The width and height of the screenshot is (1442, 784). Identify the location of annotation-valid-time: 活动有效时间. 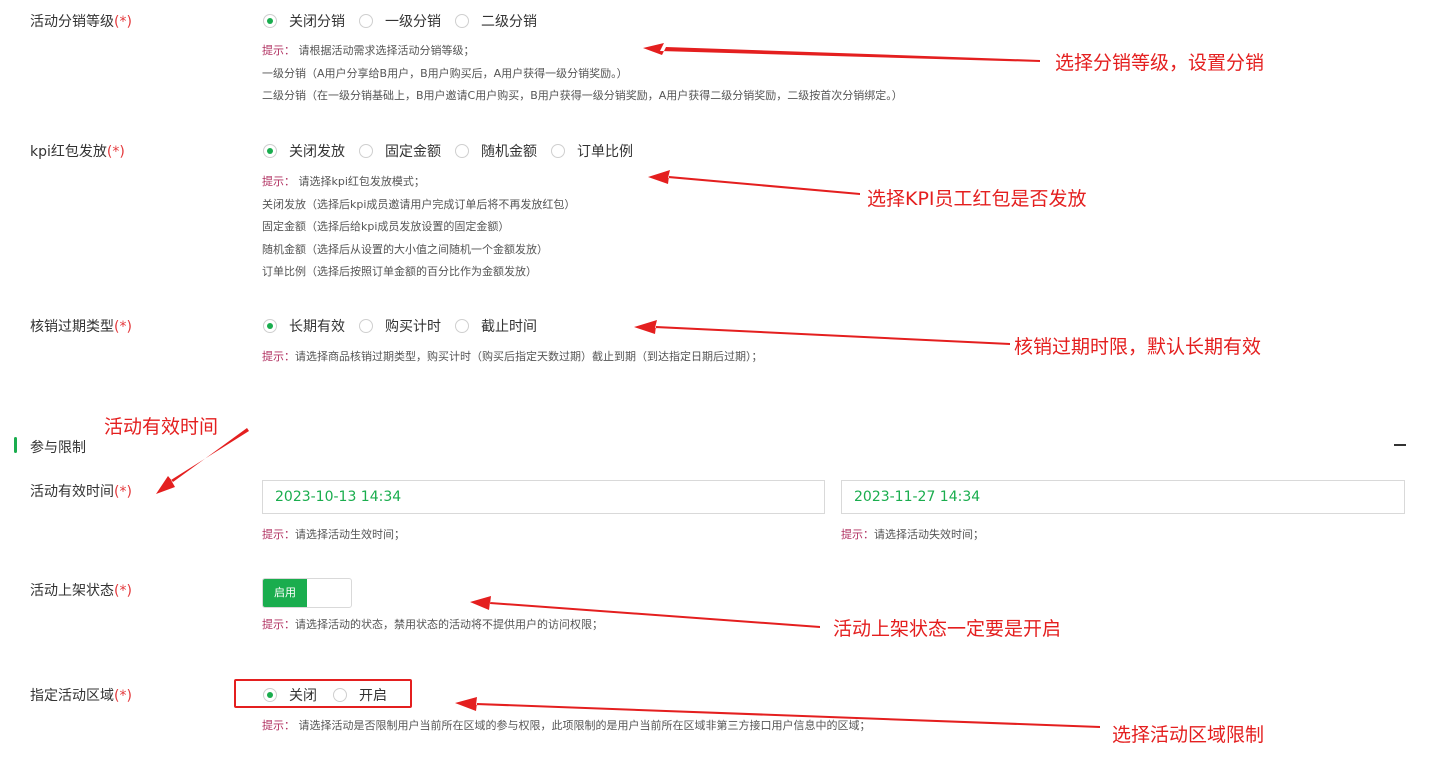
(161, 427).